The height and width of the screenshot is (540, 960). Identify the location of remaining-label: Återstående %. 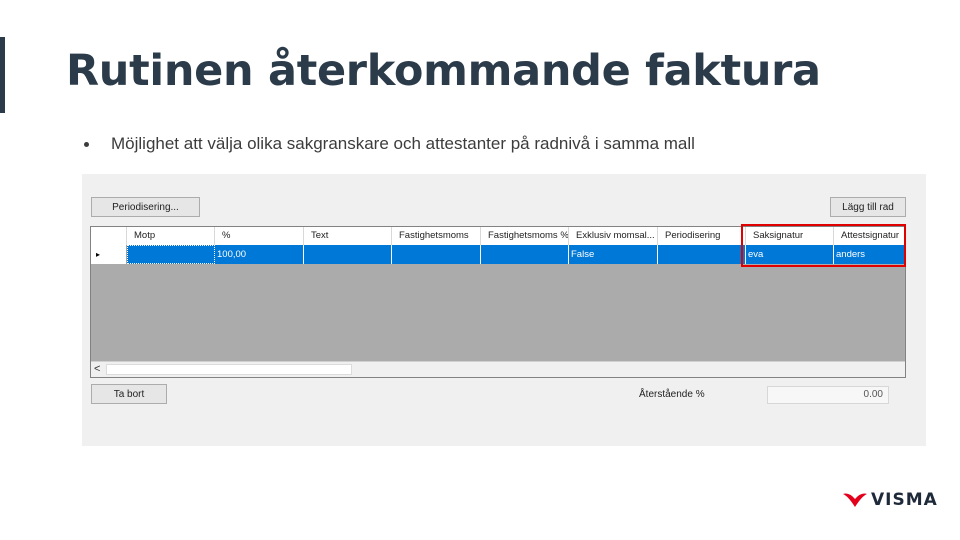
(672, 394).